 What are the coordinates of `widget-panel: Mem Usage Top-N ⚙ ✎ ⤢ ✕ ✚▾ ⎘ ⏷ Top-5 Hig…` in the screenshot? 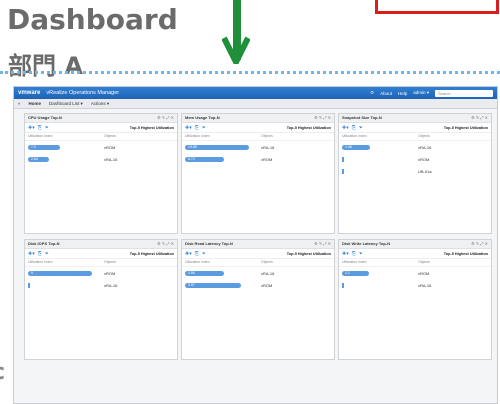 It's located at (258, 173).